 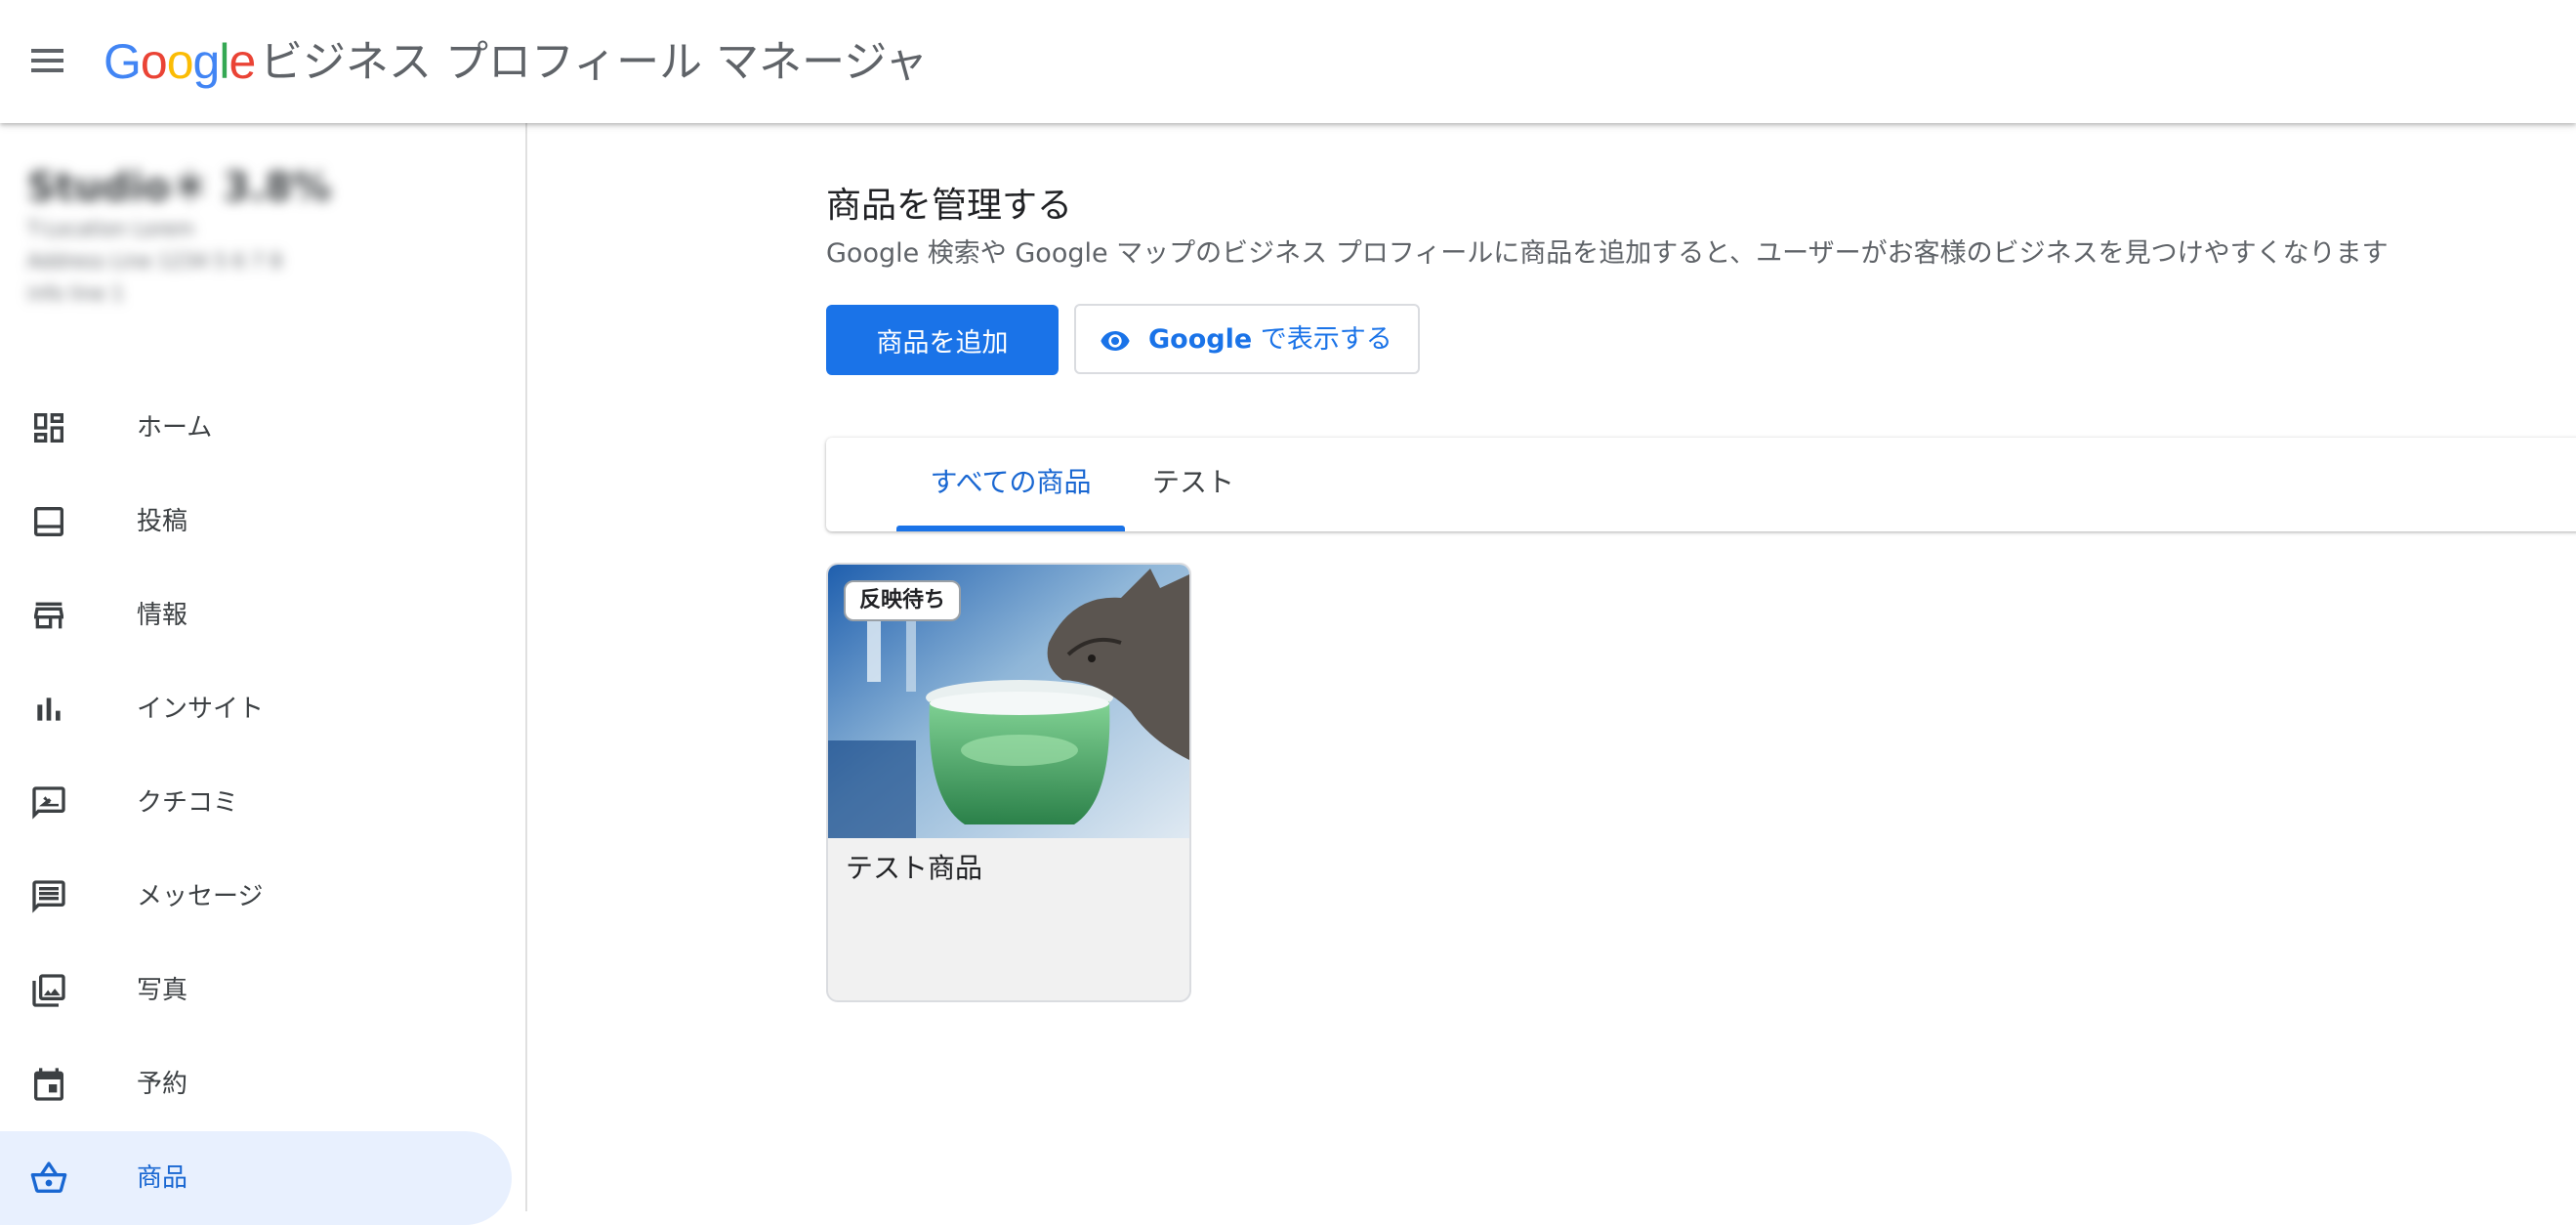 What do you see at coordinates (950, 206) in the screenshot?
I see `page-title: 商品を管理する` at bounding box center [950, 206].